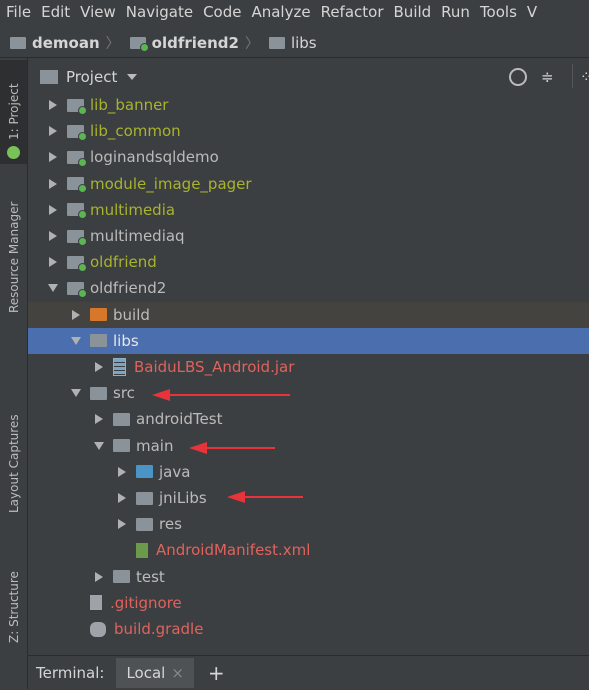 This screenshot has height=690, width=589. I want to click on breadcrumb-item: libs, so click(292, 43).